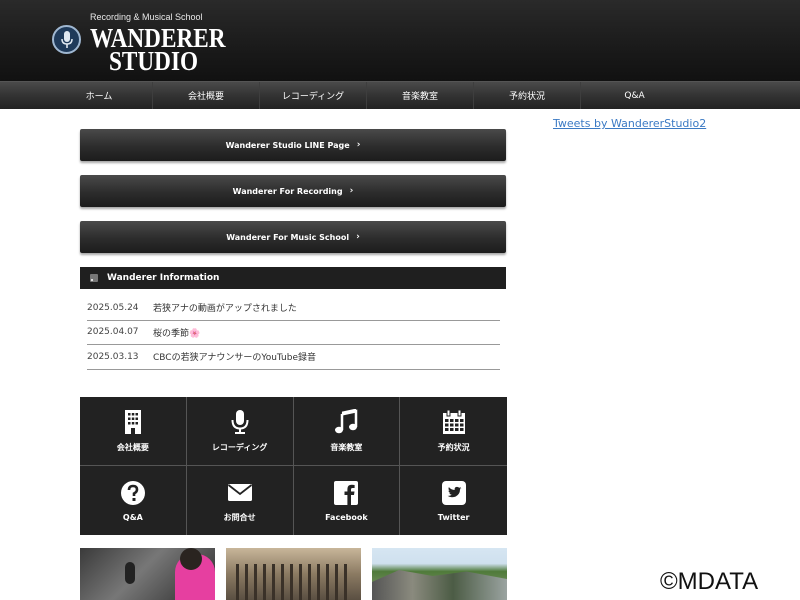 Image resolution: width=800 pixels, height=600 pixels. I want to click on grid-item-company: 会社概要, so click(133, 431).